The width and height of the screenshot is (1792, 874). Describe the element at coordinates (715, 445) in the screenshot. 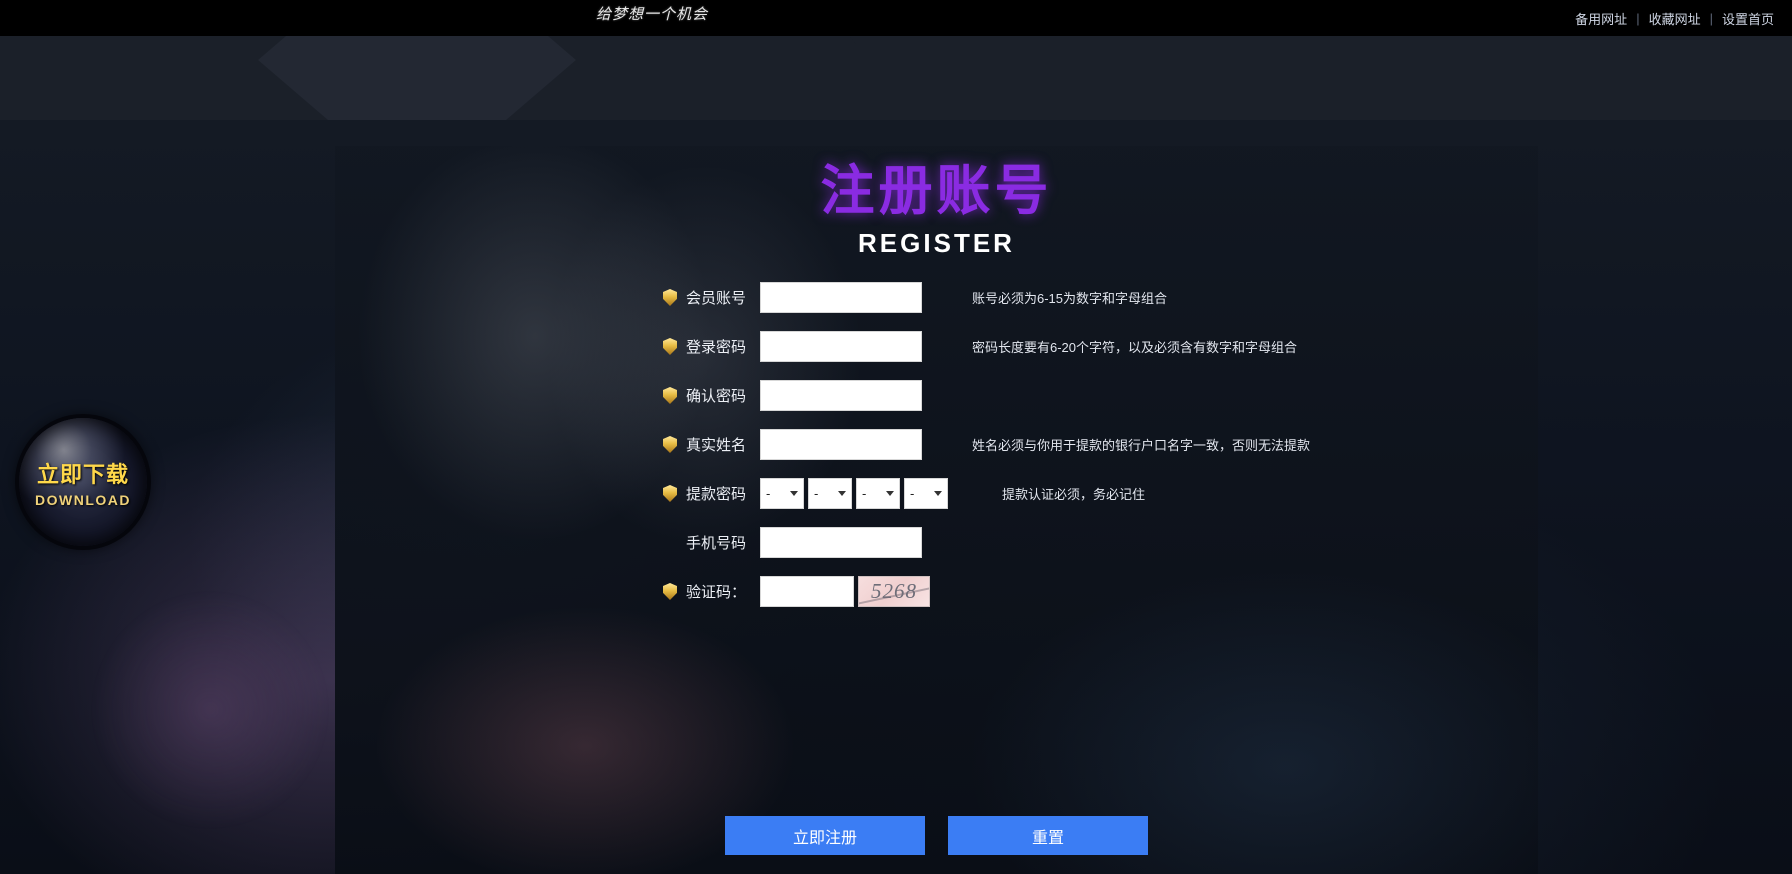

I see `field-label: 真实姓名` at that location.